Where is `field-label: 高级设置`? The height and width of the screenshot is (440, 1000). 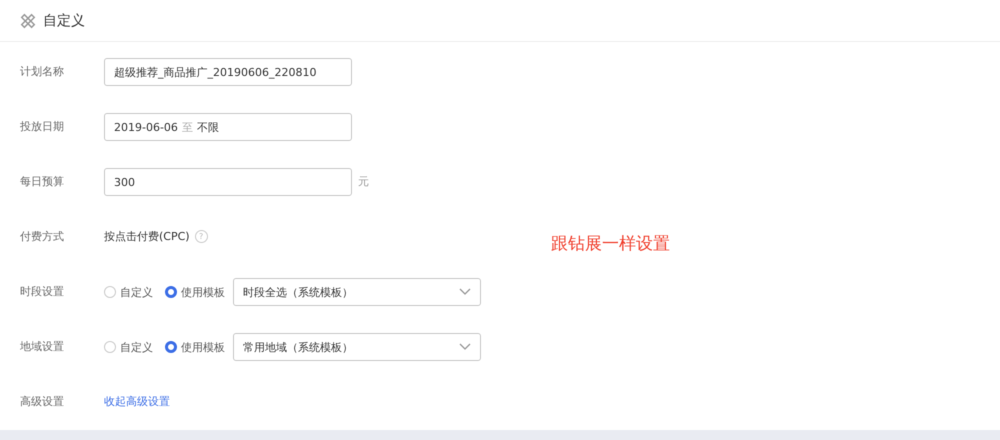
field-label: 高级设置 is located at coordinates (42, 402).